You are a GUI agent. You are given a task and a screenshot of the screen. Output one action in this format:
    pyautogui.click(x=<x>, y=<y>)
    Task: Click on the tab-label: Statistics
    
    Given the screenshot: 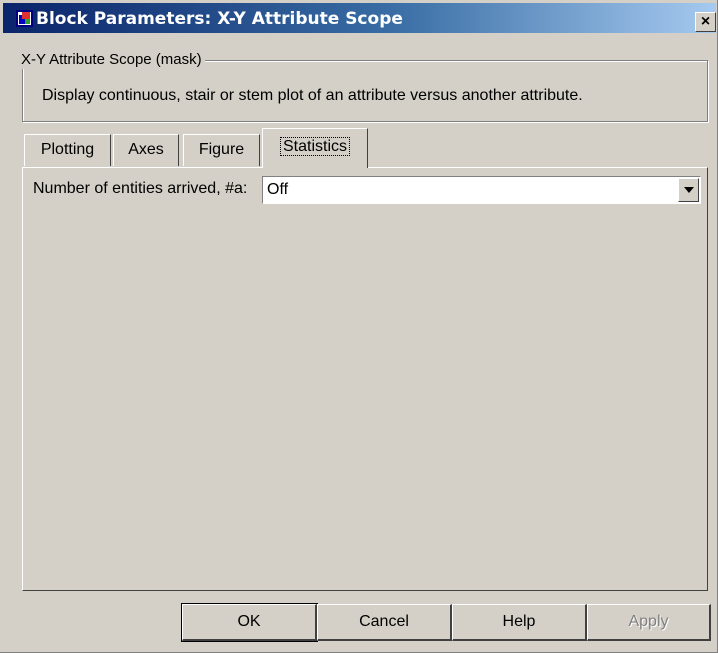 What is the action you would take?
    pyautogui.click(x=314, y=146)
    